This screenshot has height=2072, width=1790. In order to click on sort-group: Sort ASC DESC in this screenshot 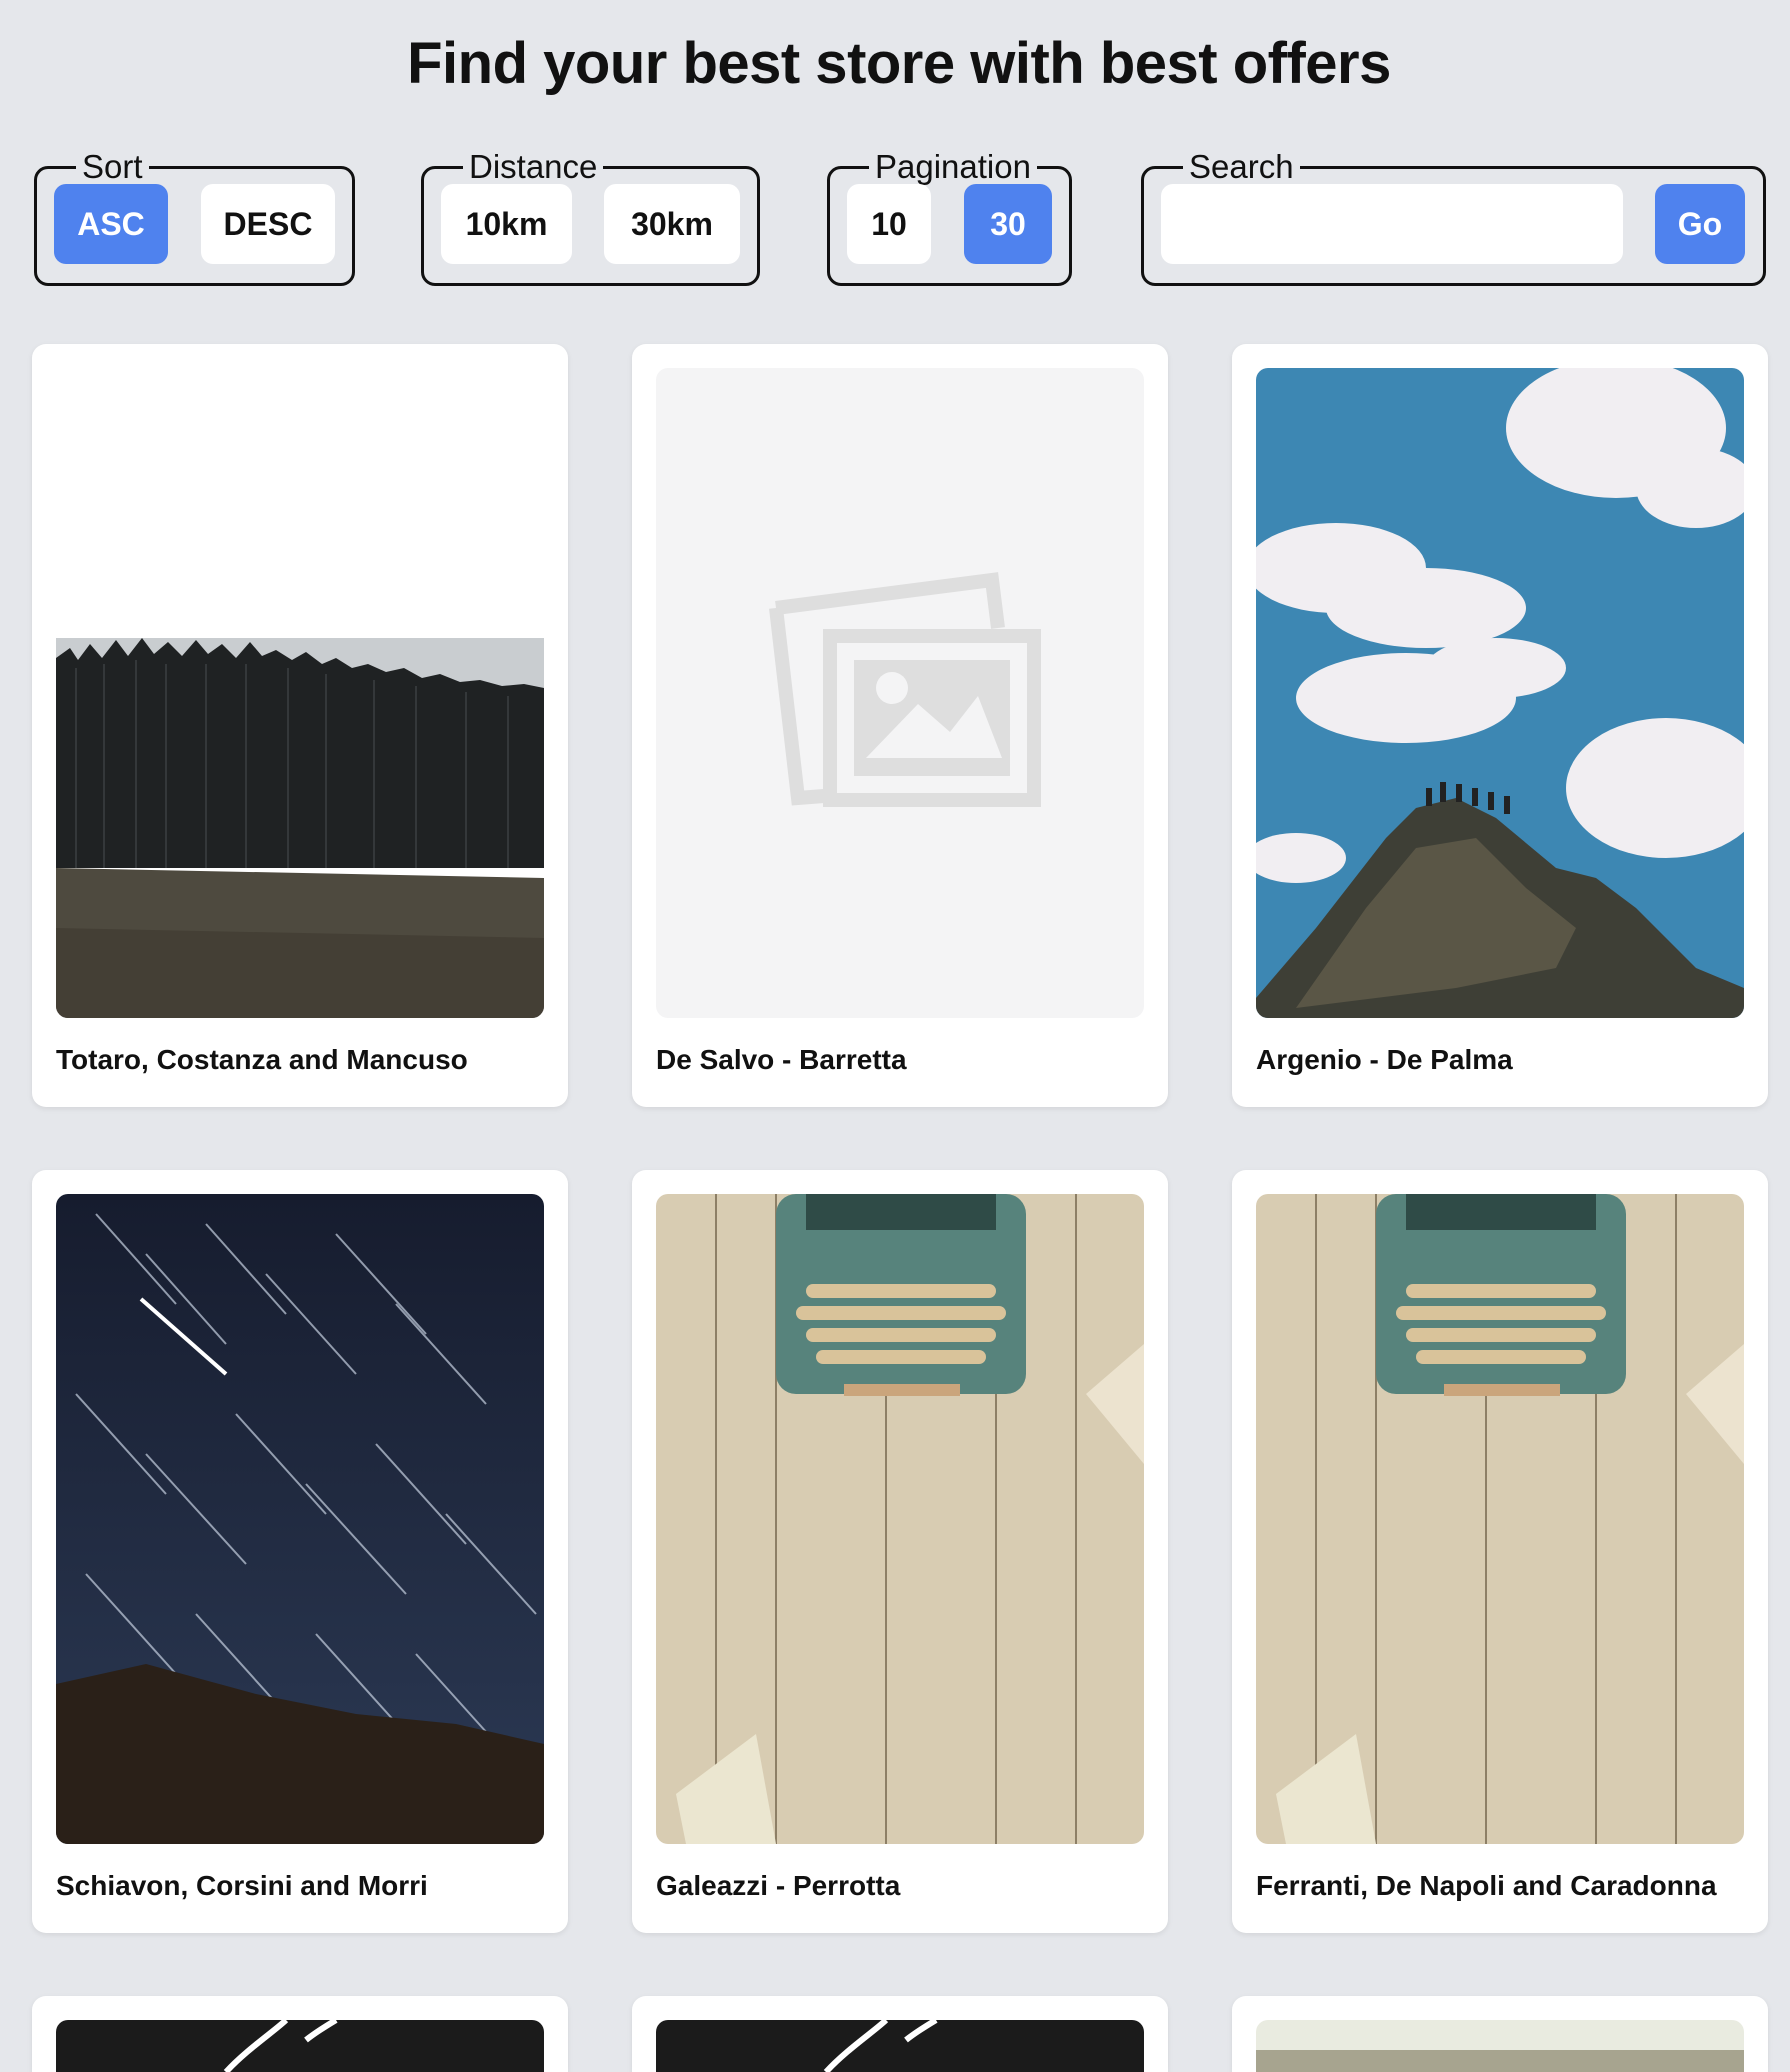, I will do `click(194, 217)`.